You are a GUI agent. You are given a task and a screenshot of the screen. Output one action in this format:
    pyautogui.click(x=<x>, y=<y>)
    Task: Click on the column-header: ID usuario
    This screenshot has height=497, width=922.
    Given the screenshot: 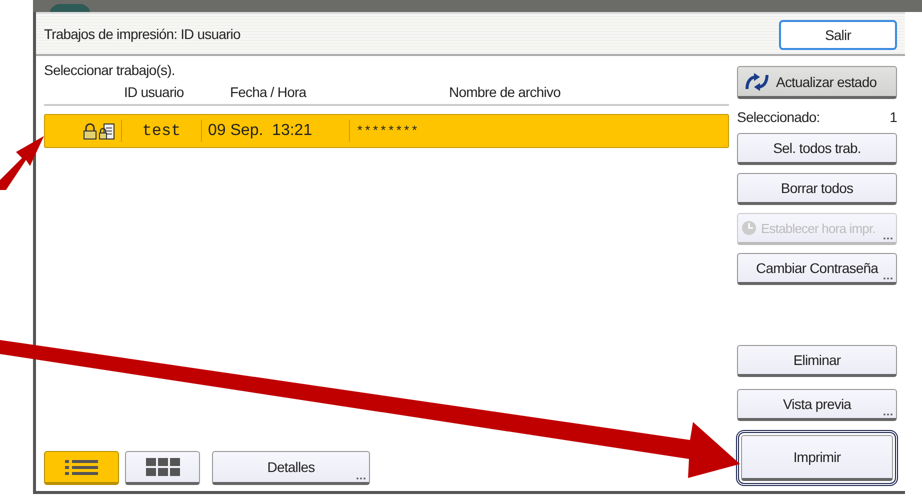 What is the action you would take?
    pyautogui.click(x=154, y=92)
    